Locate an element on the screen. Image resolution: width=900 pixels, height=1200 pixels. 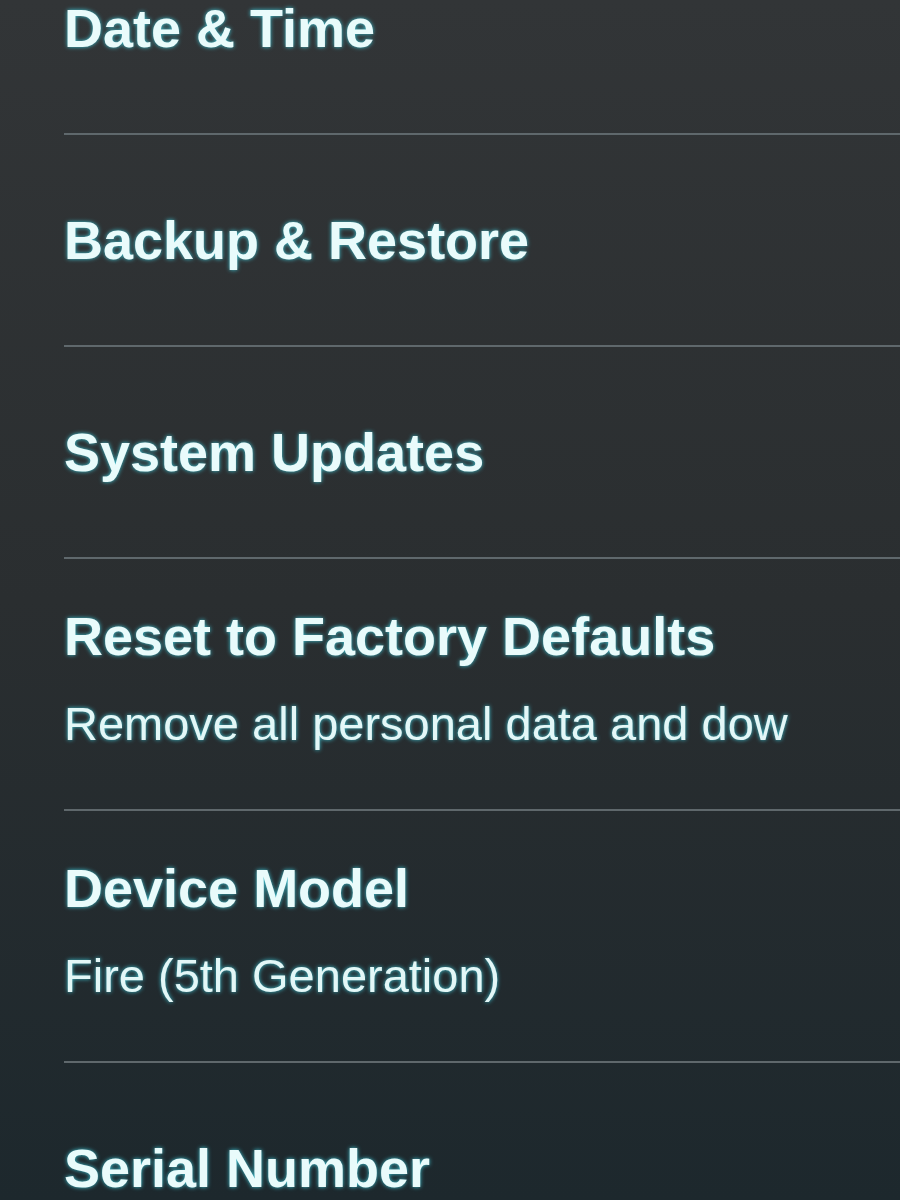
setting-title: Backup & Restore is located at coordinates (297, 240).